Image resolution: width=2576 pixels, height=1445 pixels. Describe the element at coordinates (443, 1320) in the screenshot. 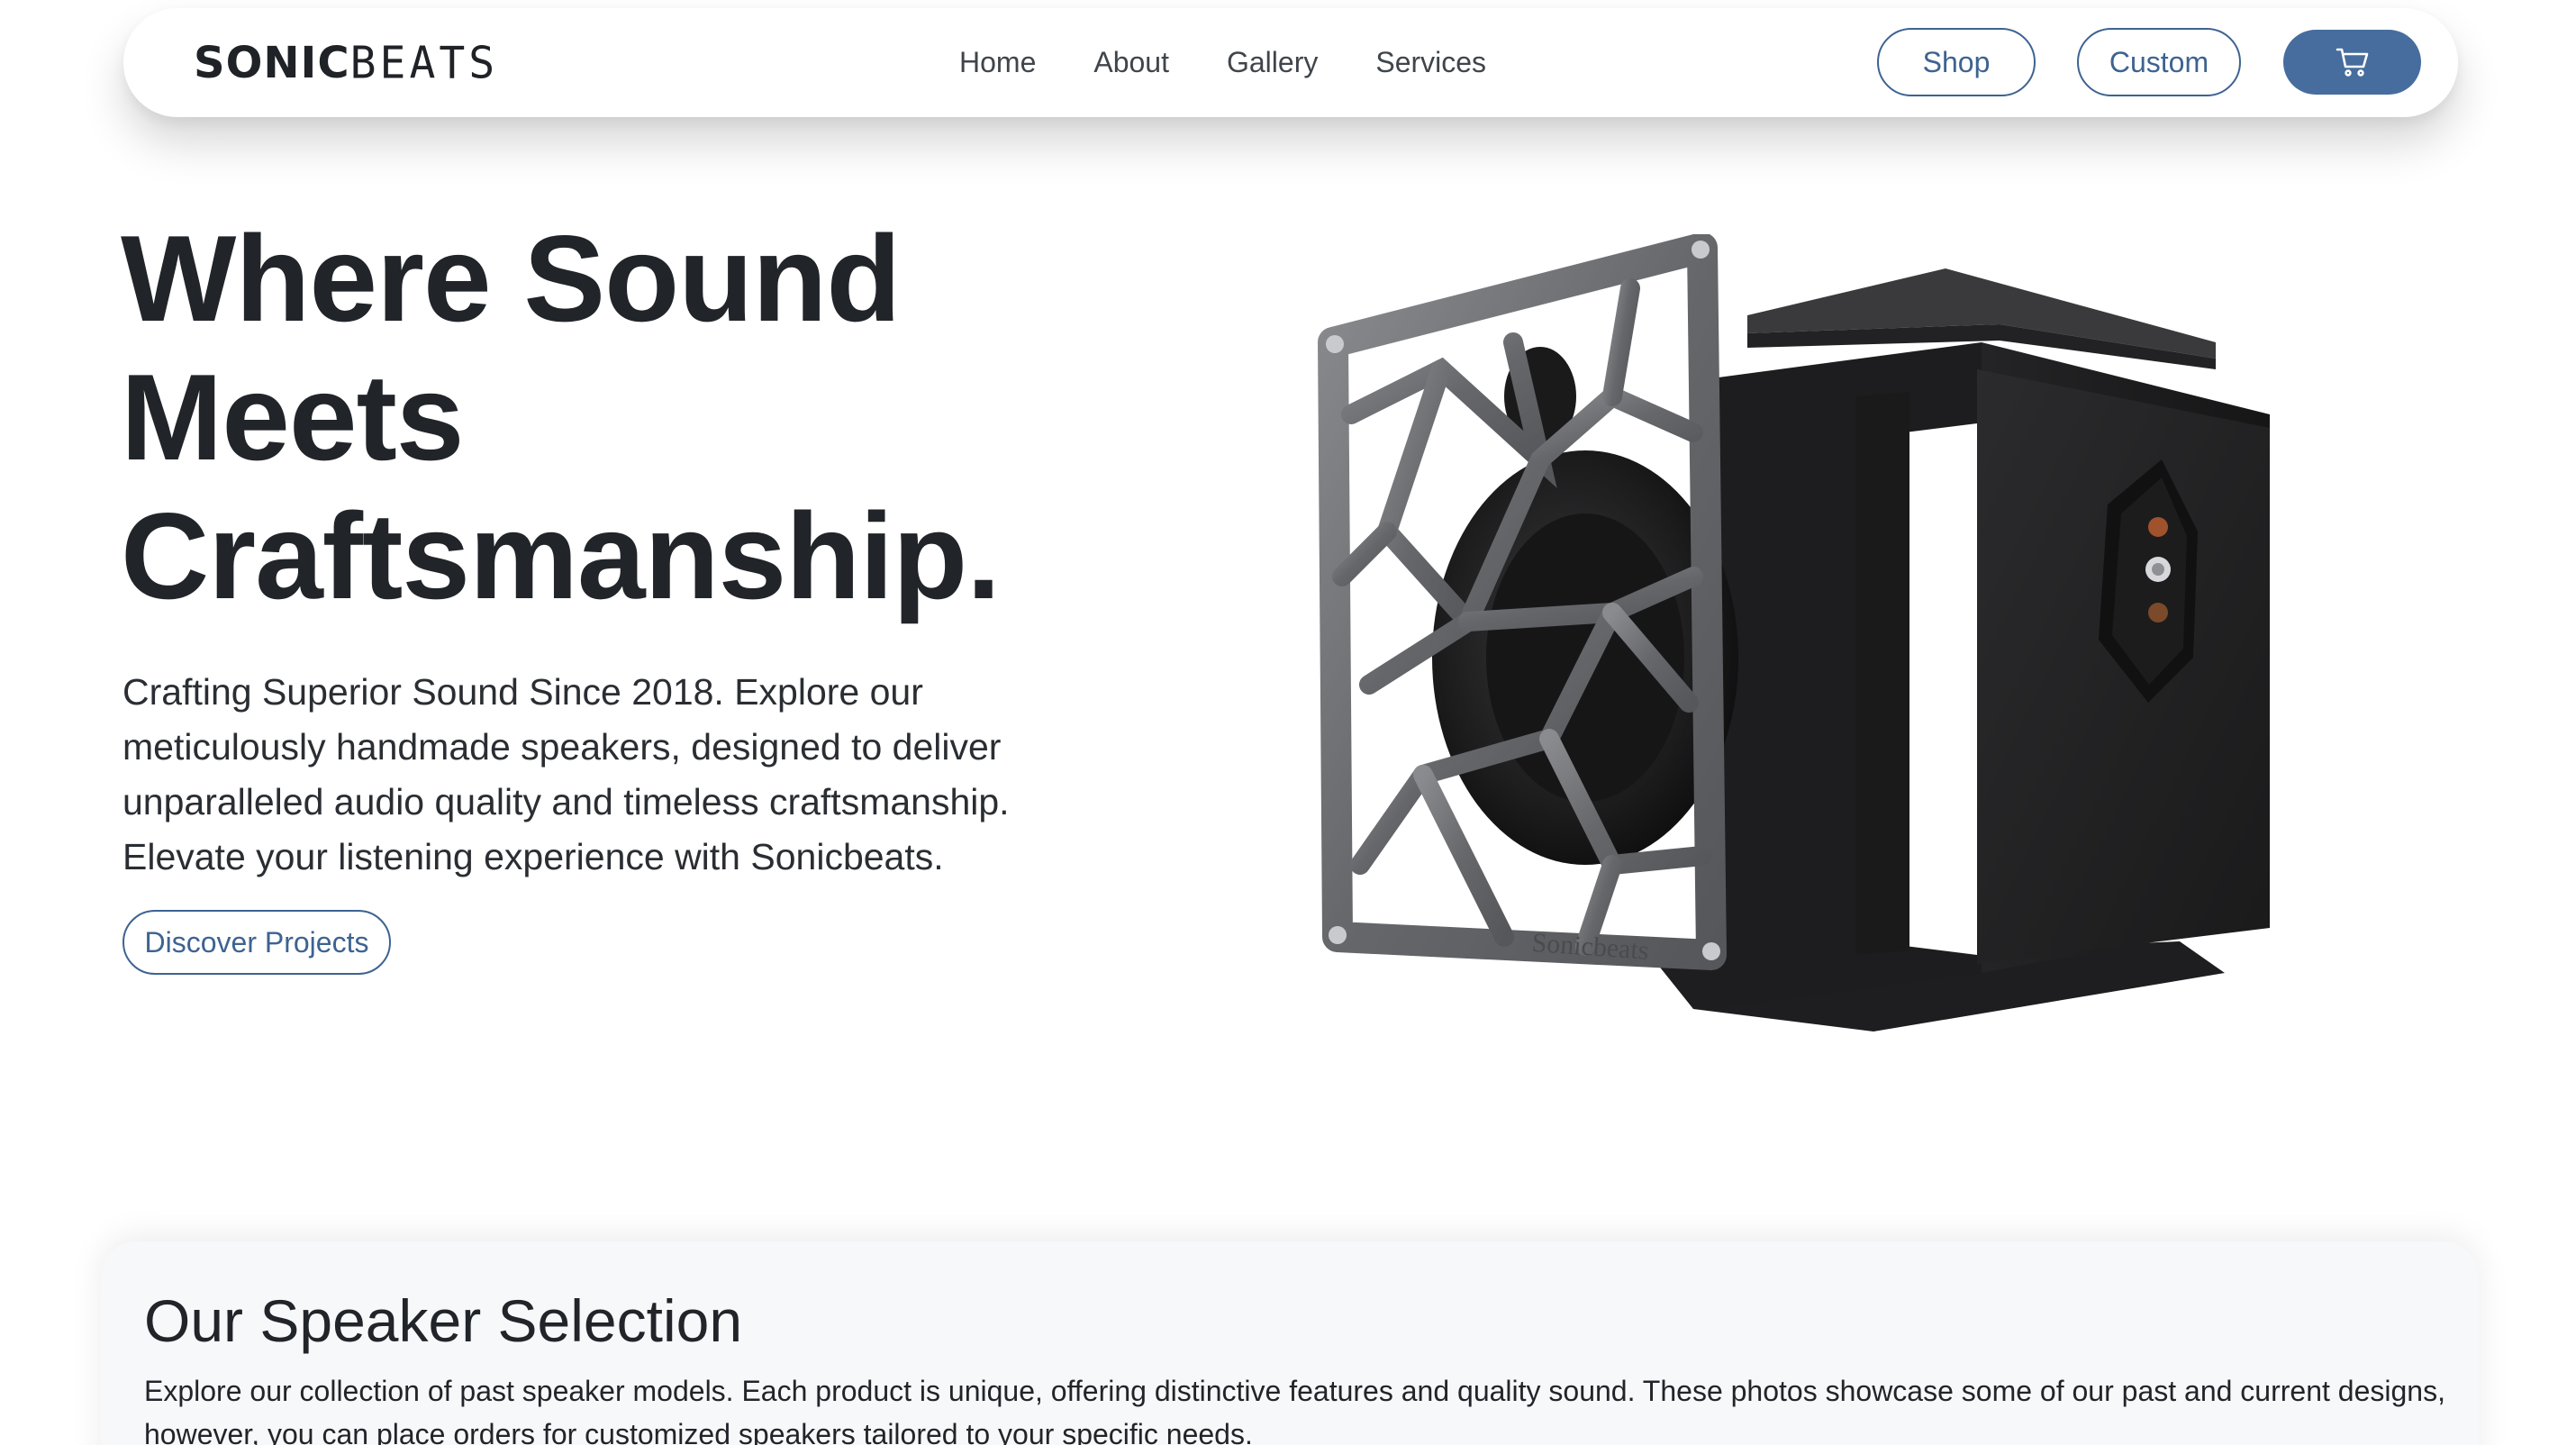

I see `section-title: Our Speaker Selection` at that location.